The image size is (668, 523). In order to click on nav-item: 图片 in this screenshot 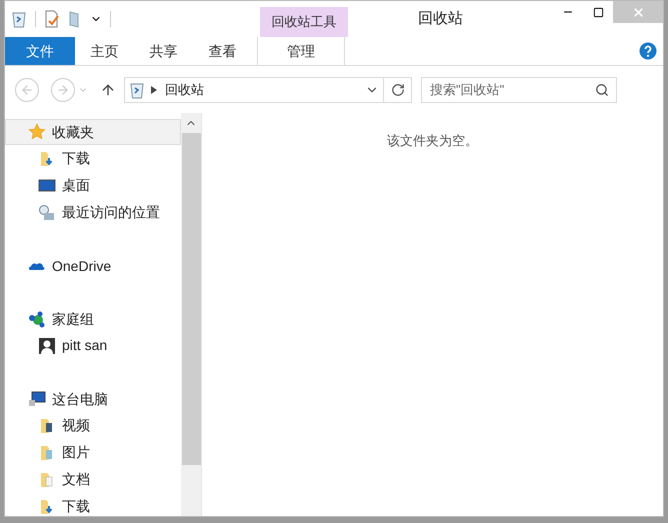, I will do `click(93, 452)`.